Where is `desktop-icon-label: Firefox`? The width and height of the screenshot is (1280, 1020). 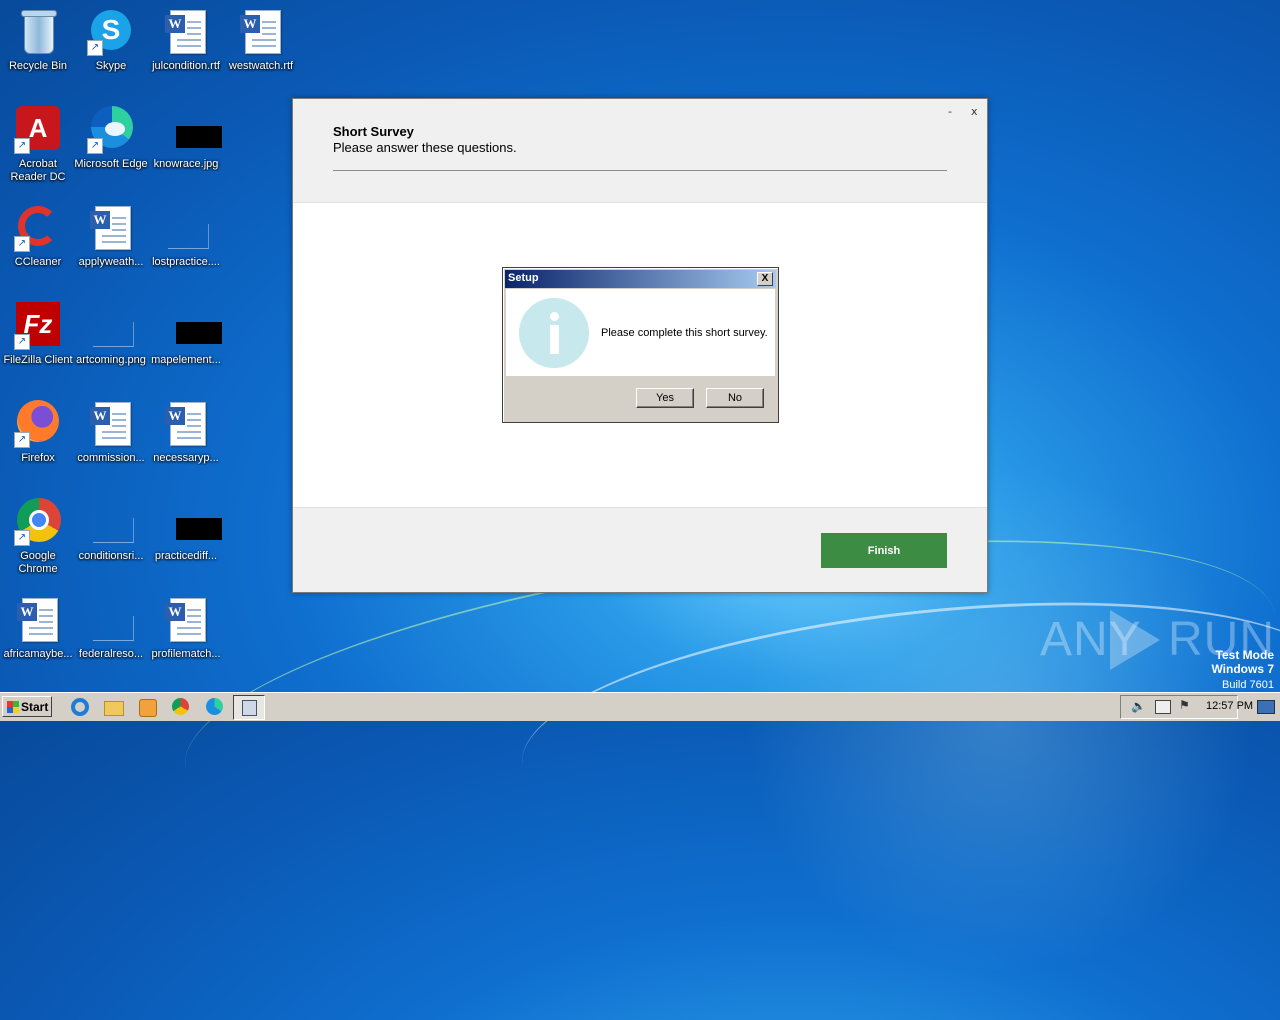
desktop-icon-label: Firefox is located at coordinates (38, 458).